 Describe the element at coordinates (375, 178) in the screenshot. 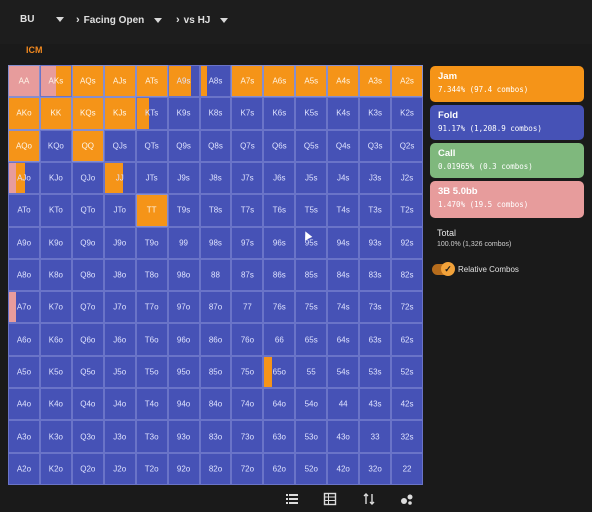

I see `hand-cell: J3s` at that location.